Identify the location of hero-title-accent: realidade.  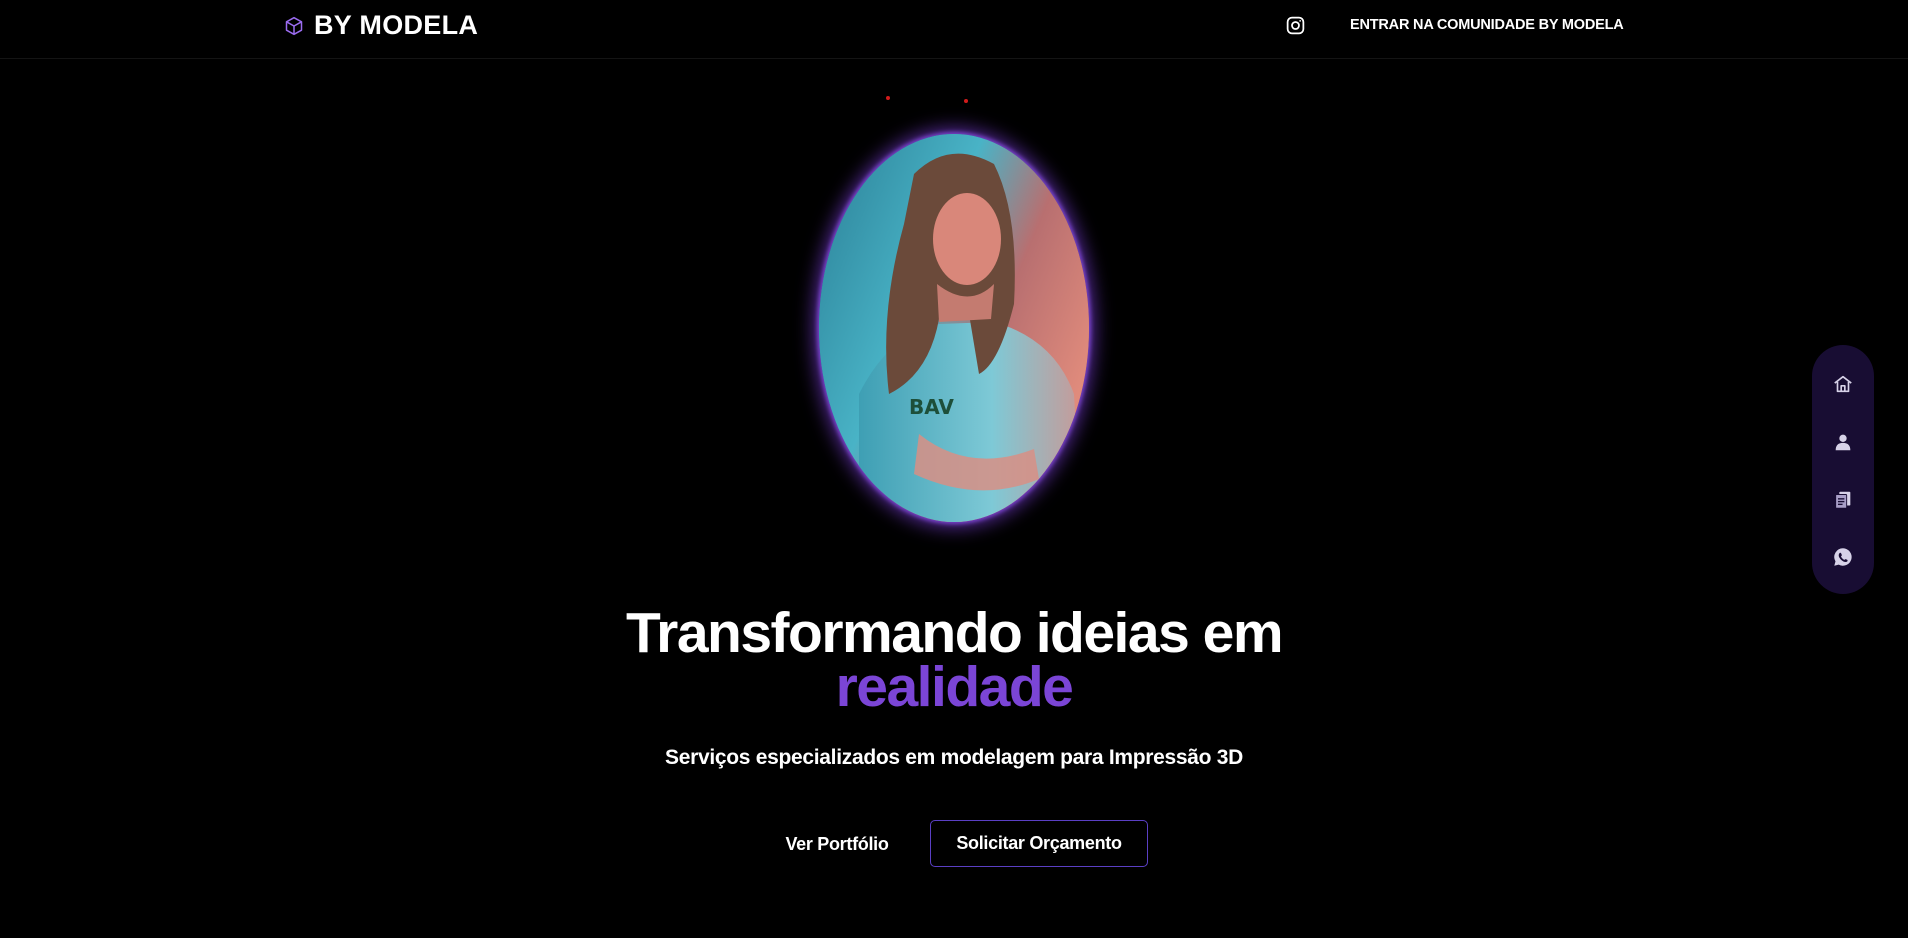
(954, 687).